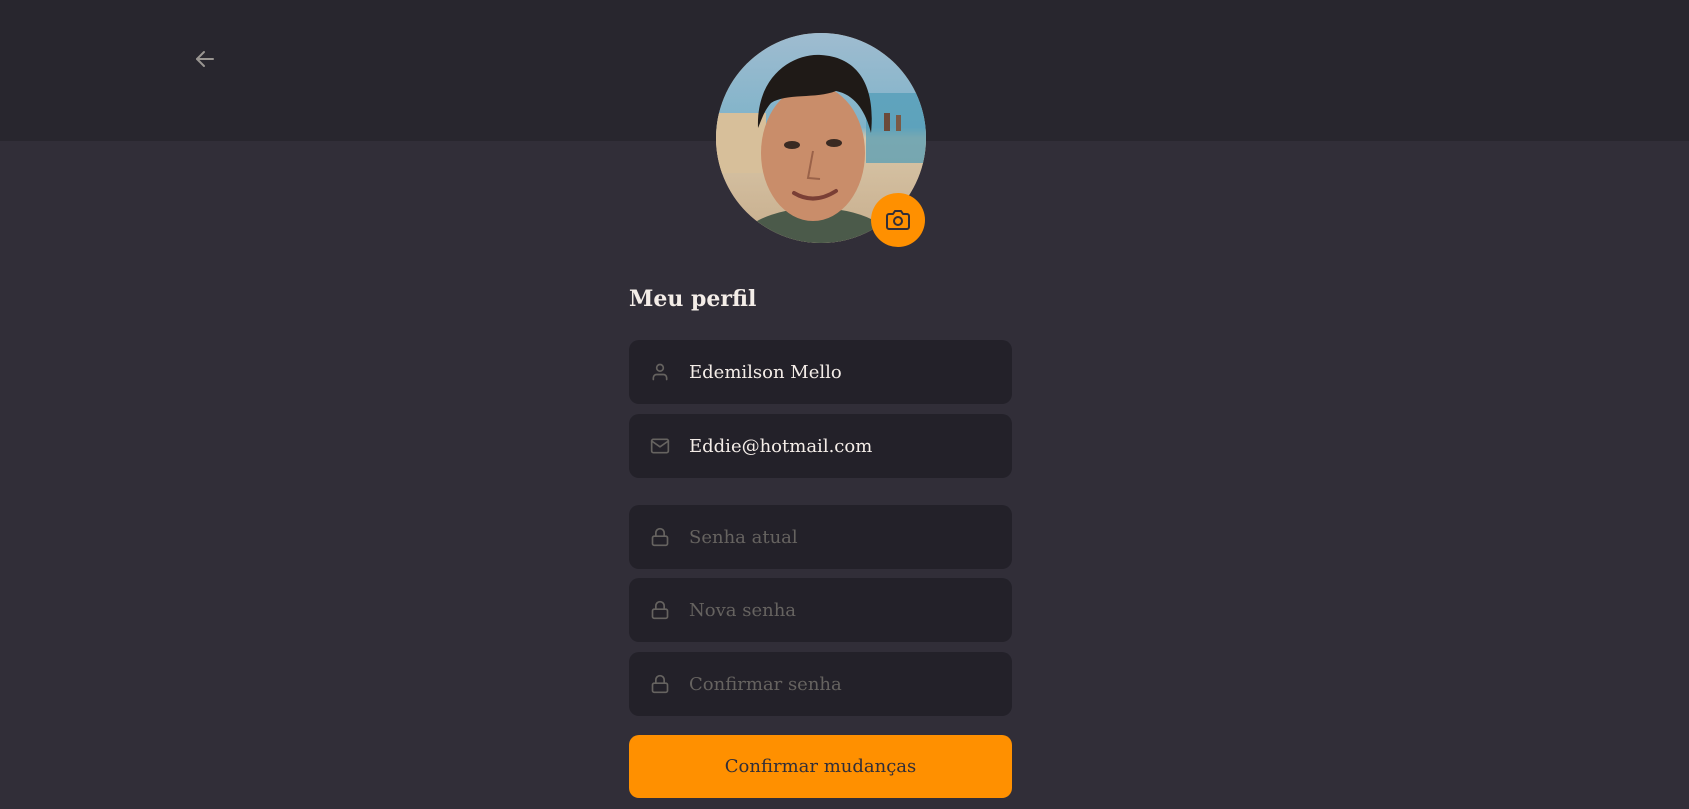  I want to click on arrow-left-icon, so click(205, 59).